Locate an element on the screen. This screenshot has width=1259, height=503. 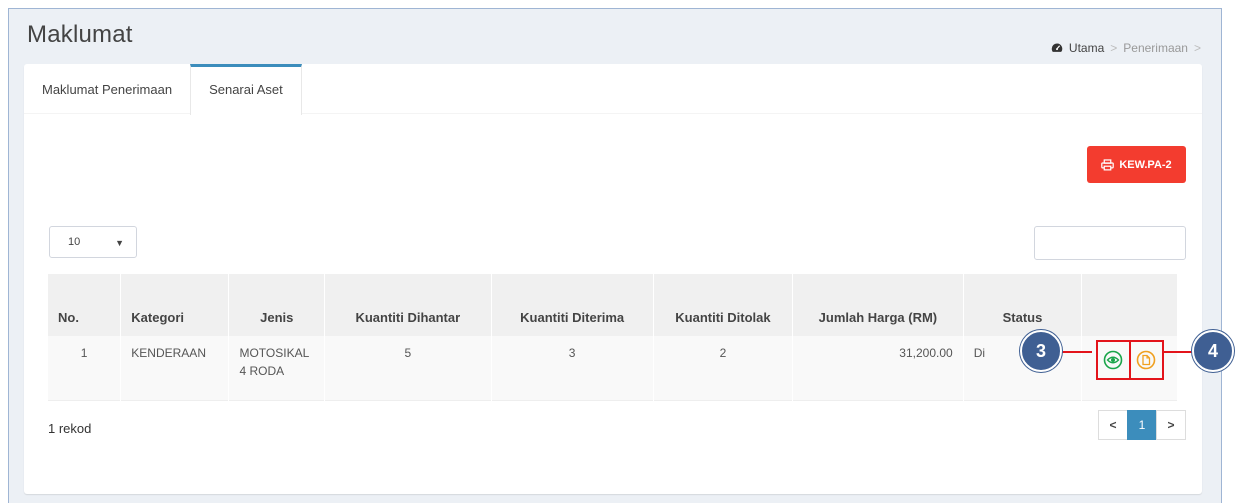
page-length-select: 10 ▼ is located at coordinates (93, 242).